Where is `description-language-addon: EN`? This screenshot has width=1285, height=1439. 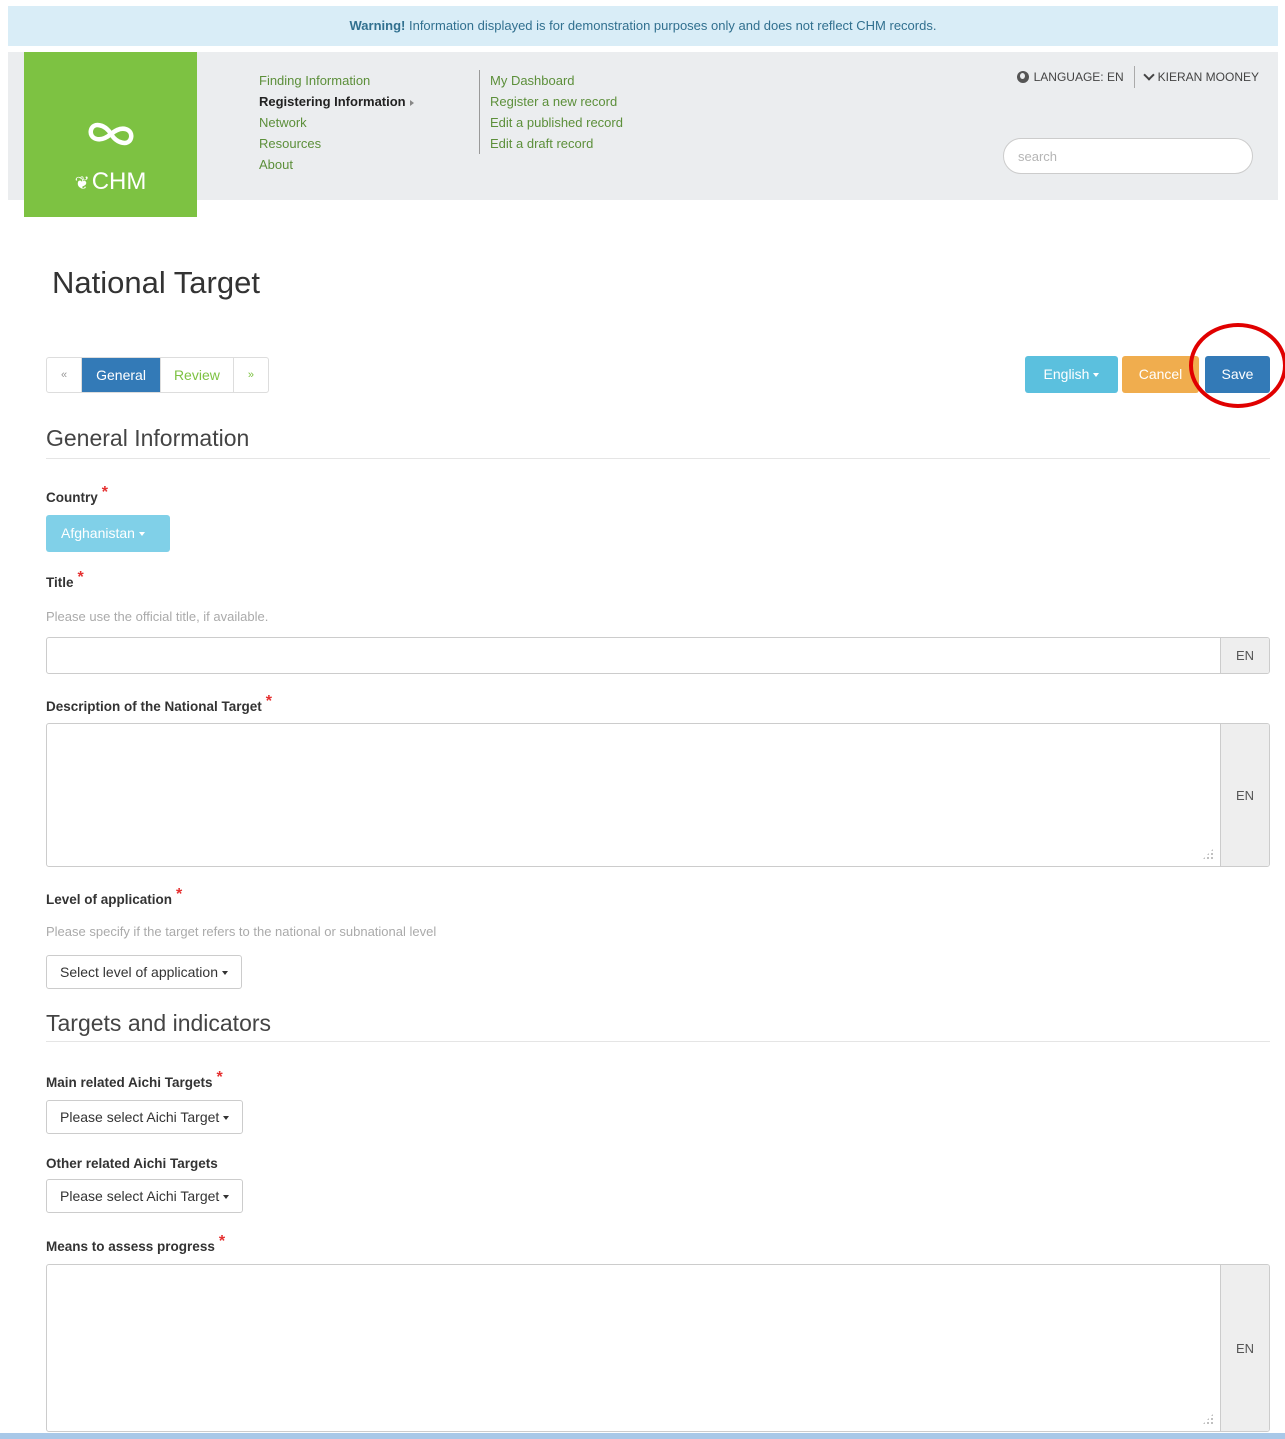
description-language-addon: EN is located at coordinates (1244, 795).